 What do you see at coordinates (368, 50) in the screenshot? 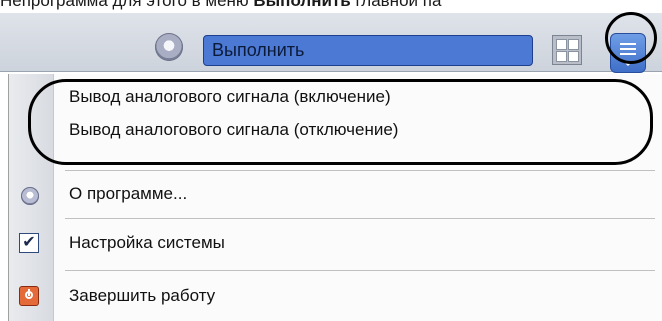
I see `run-field: Выполнить` at bounding box center [368, 50].